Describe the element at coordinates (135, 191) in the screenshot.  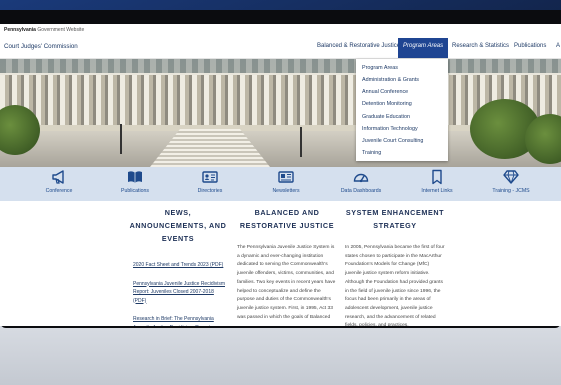
I see `quick-link-label: Publications` at that location.